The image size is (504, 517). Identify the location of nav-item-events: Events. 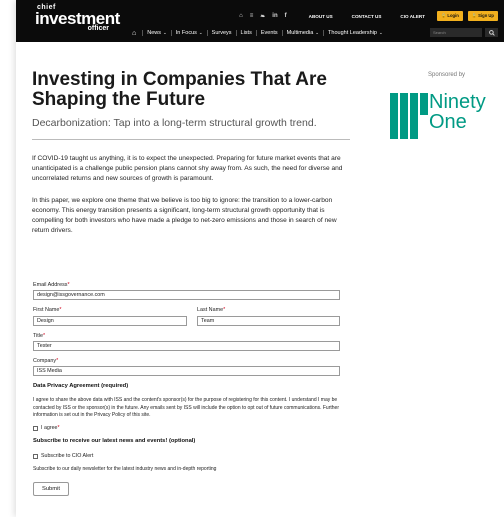
(268, 33).